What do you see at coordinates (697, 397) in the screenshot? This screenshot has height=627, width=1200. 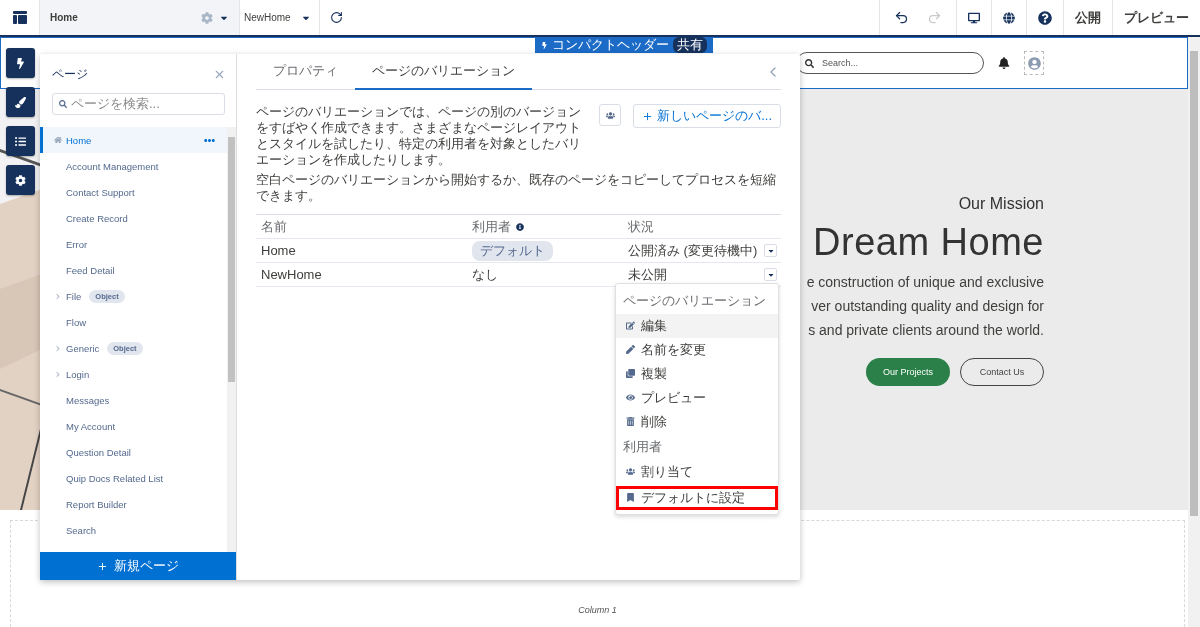 I see `menu-item: プレビュー` at bounding box center [697, 397].